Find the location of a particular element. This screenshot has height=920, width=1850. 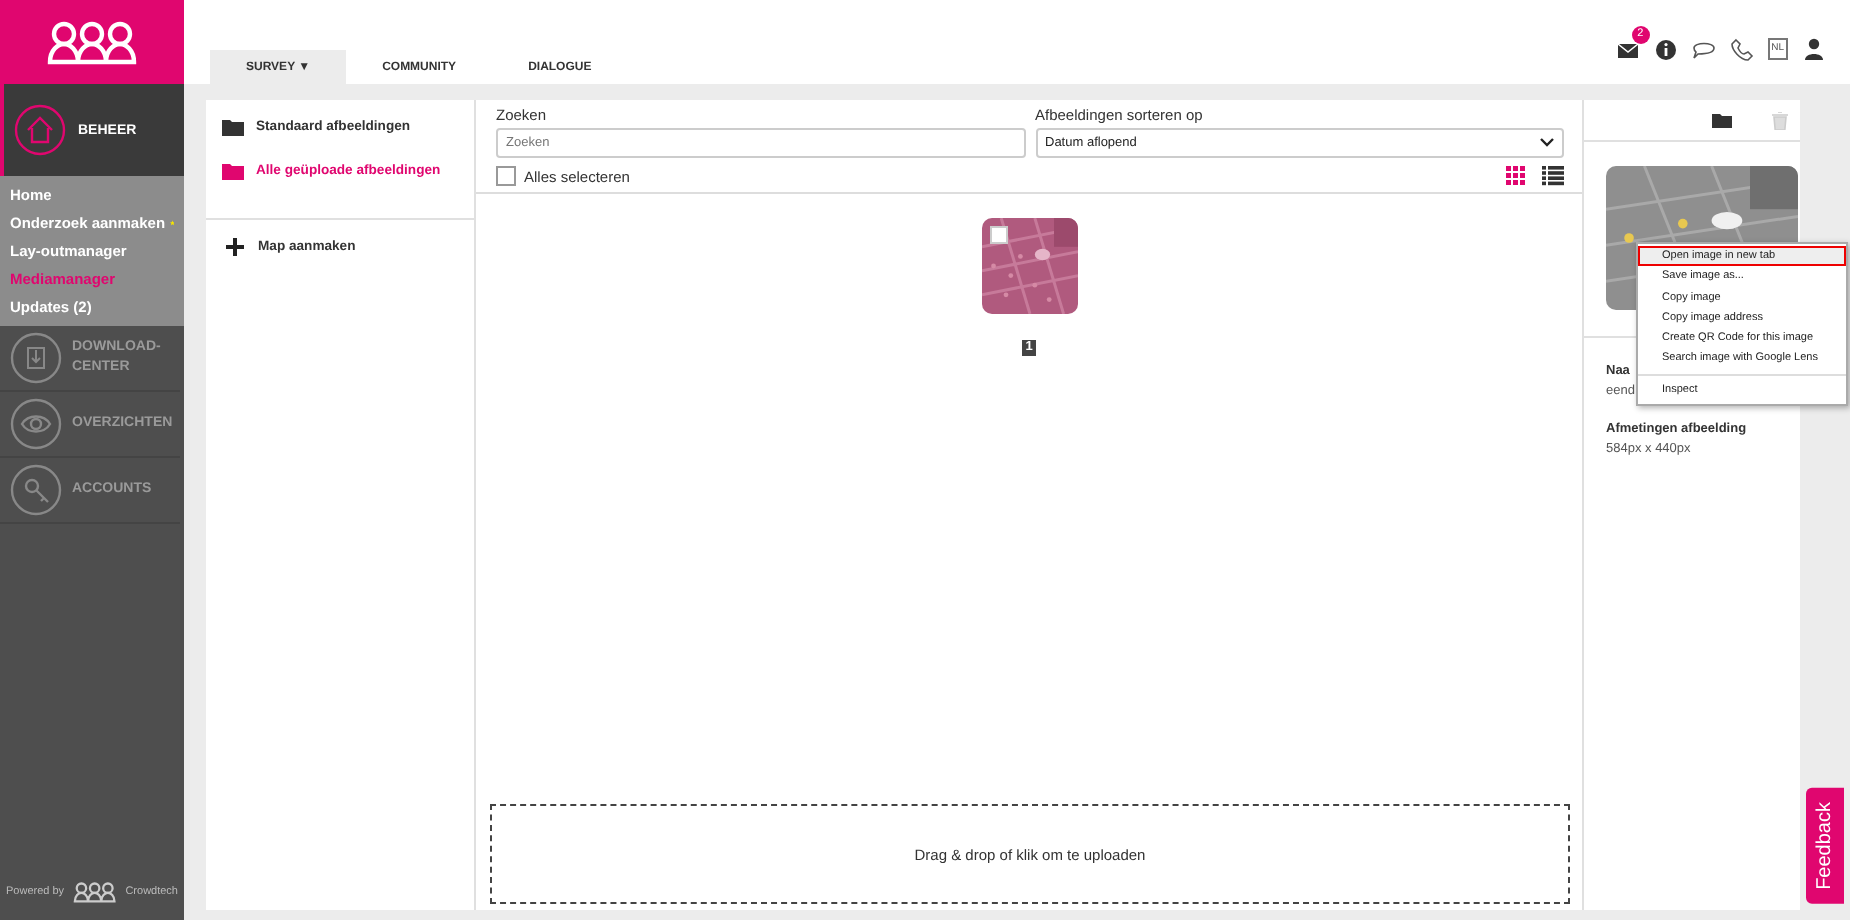

logo is located at coordinates (92, 42).